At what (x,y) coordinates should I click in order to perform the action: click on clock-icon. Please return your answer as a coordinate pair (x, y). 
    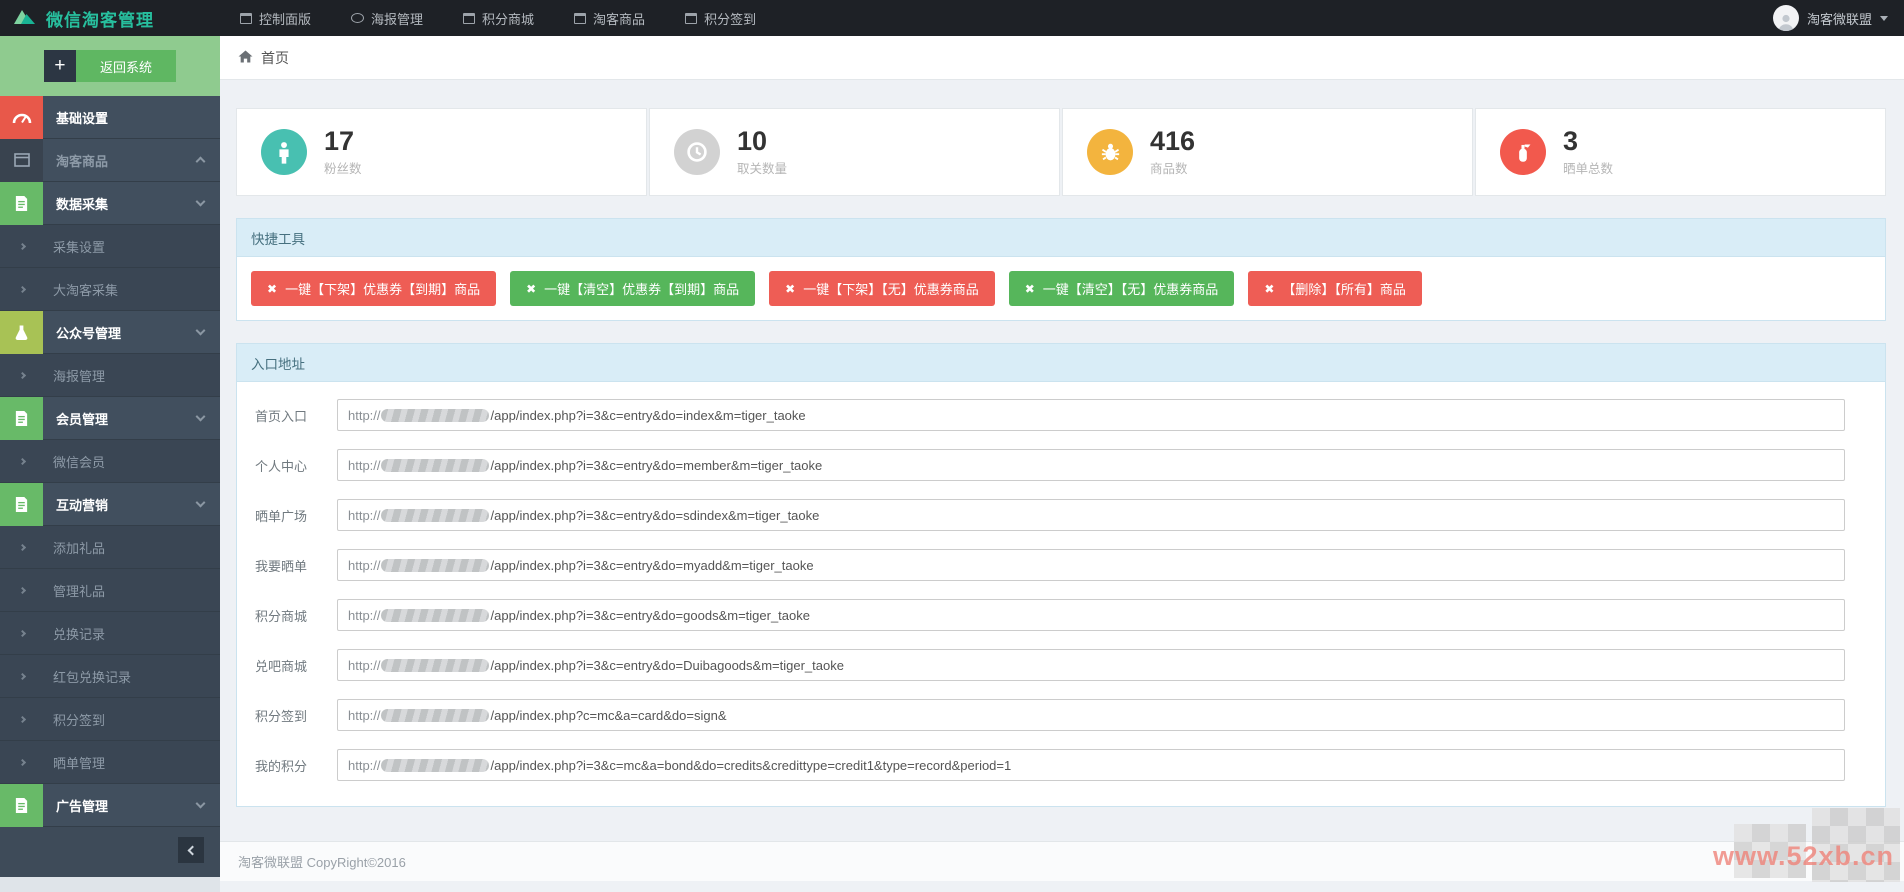
    Looking at the image, I should click on (697, 152).